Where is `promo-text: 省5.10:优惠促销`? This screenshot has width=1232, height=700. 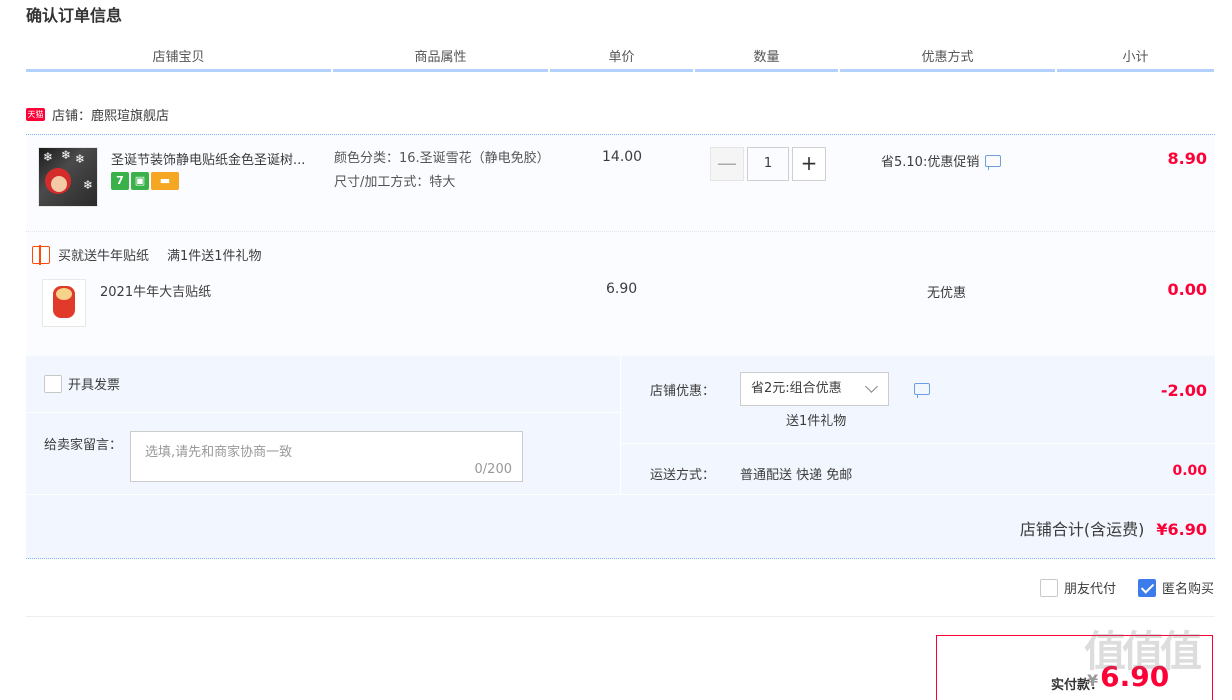
promo-text: 省5.10:优惠促销 is located at coordinates (930, 162).